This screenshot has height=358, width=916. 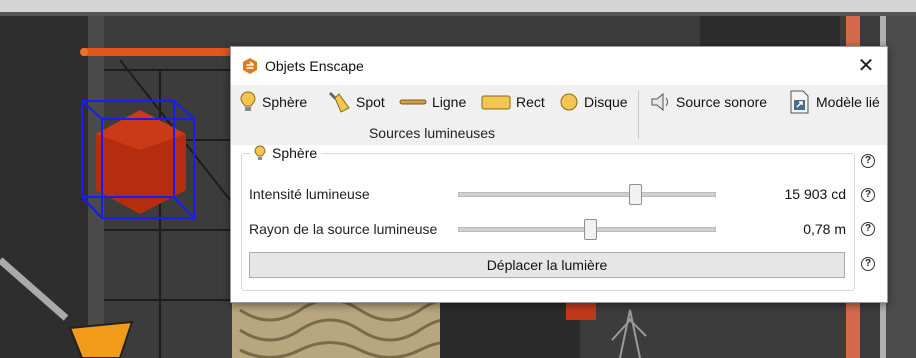 What do you see at coordinates (309, 194) in the screenshot?
I see `intensity-label: Intensité lumineuse` at bounding box center [309, 194].